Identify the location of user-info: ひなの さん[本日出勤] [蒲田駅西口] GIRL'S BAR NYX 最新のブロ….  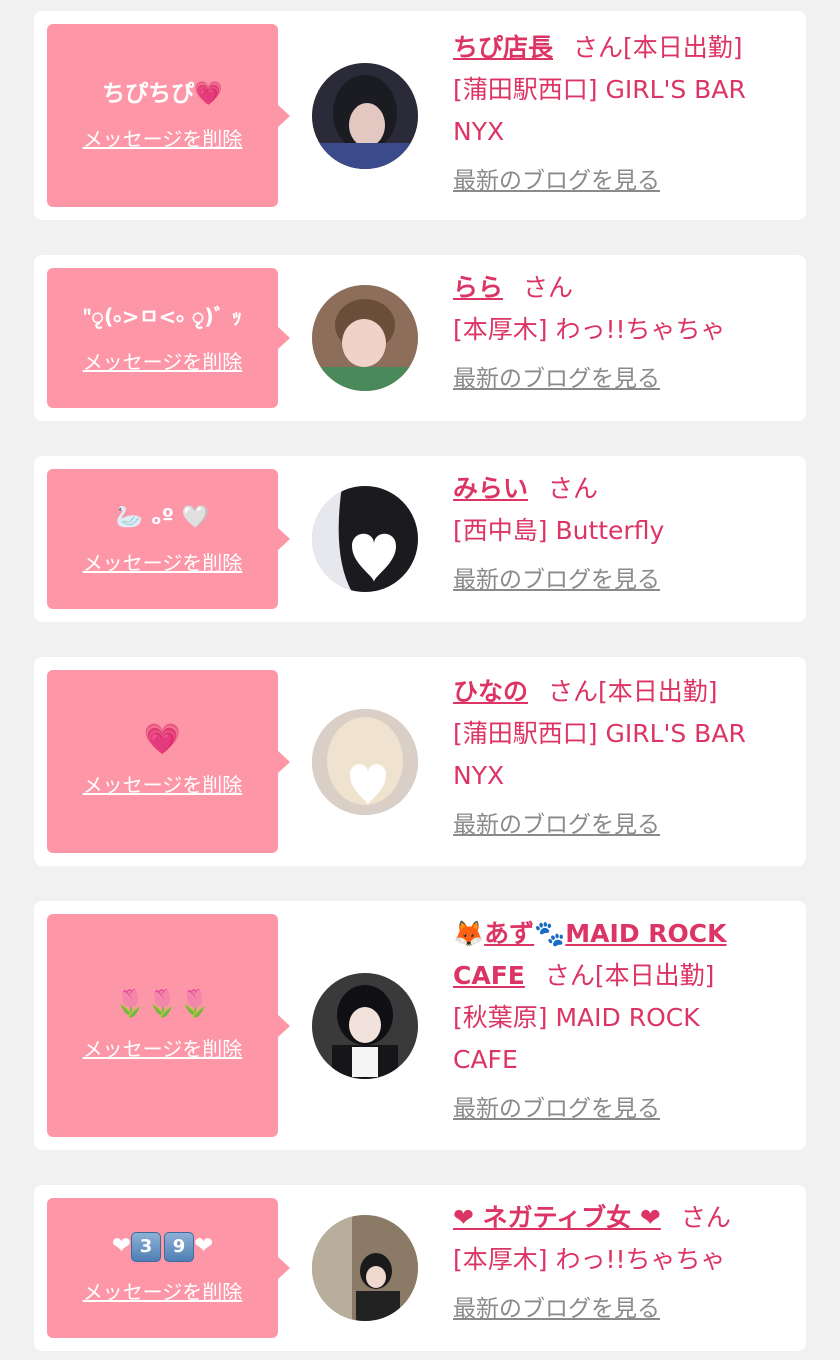
(623, 758).